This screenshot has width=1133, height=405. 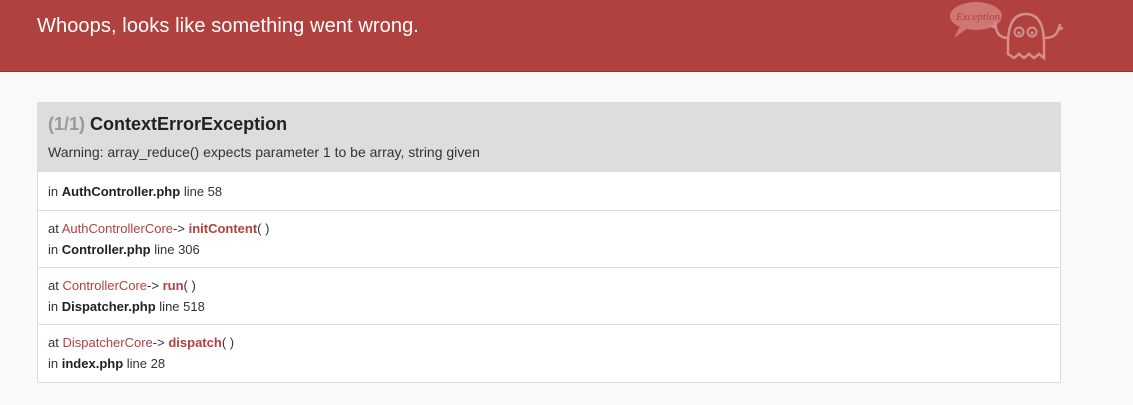 I want to click on logo-bubble-text: Exception!, so click(x=979, y=17).